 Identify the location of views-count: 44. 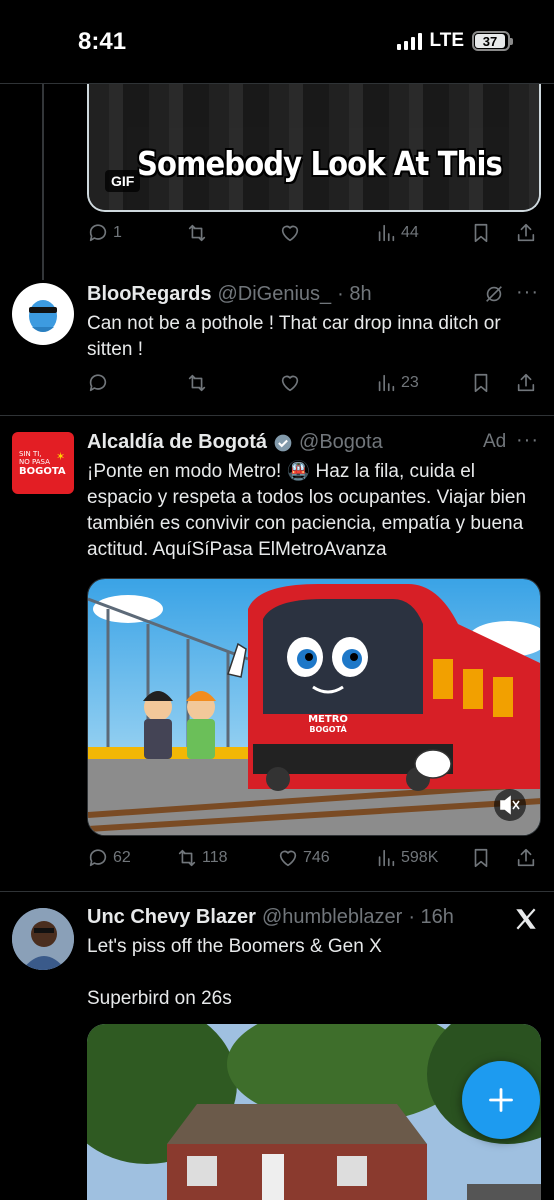
(410, 232).